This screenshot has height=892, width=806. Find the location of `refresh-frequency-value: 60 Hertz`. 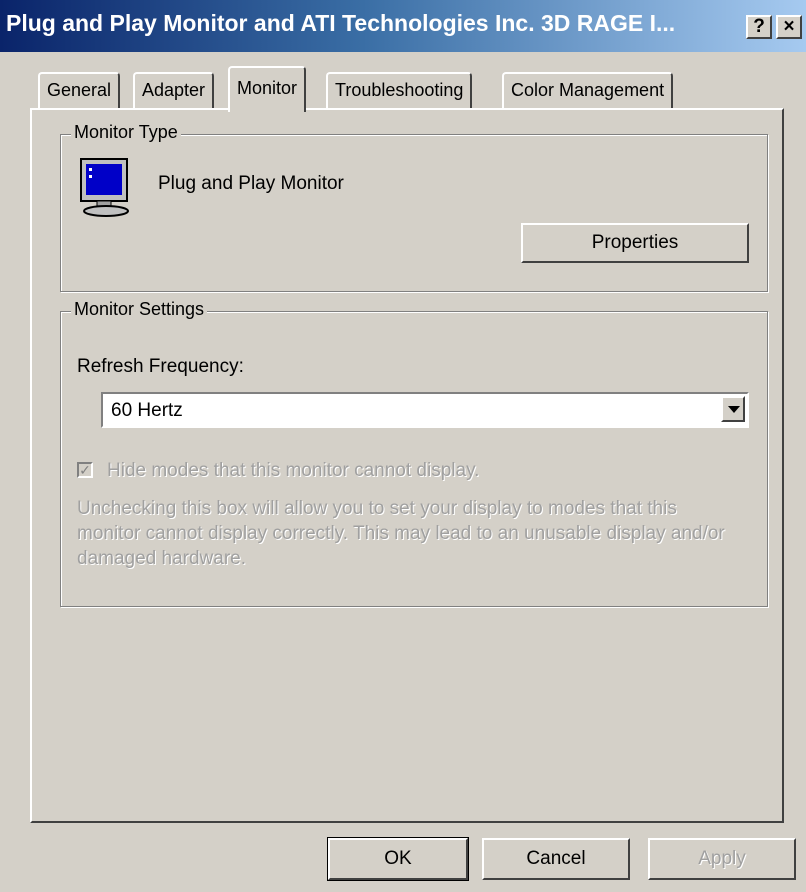

refresh-frequency-value: 60 Hertz is located at coordinates (147, 410).